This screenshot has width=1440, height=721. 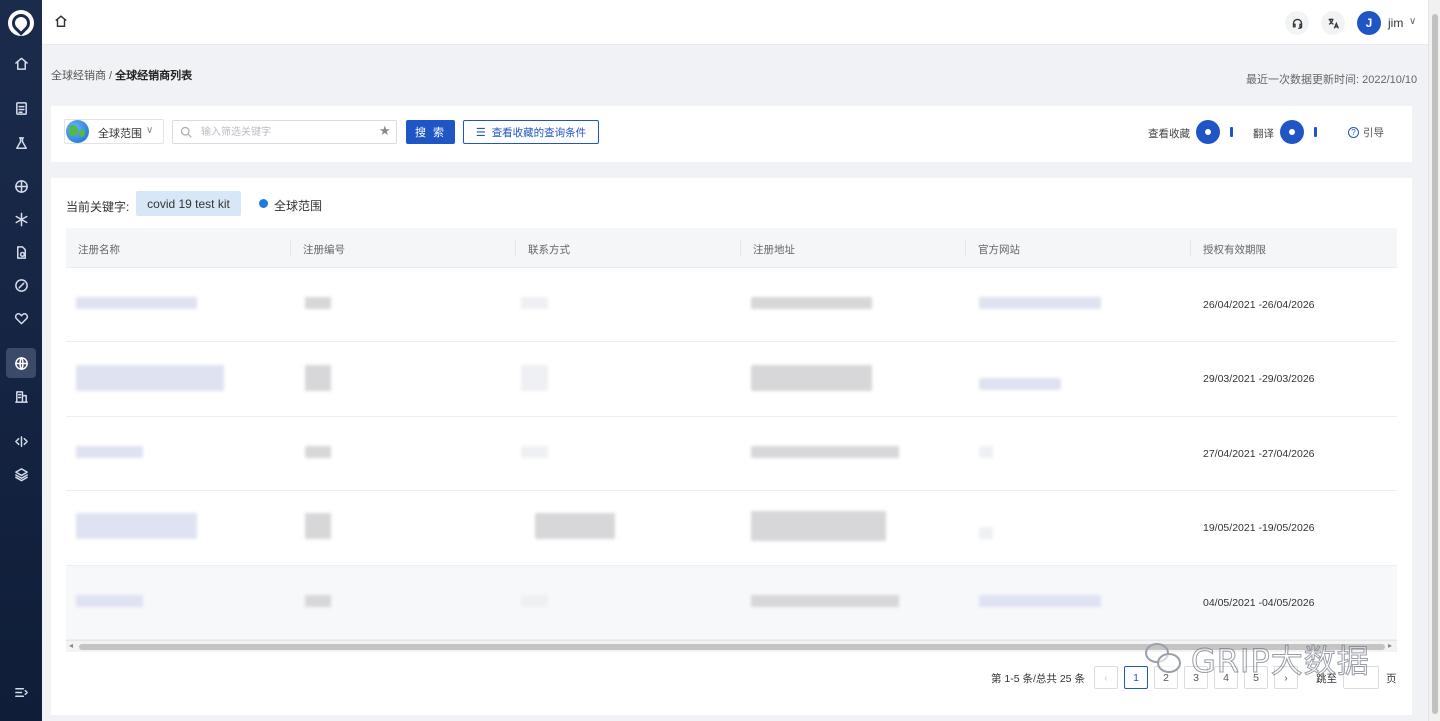 What do you see at coordinates (430, 132) in the screenshot?
I see `search-button: 搜 索` at bounding box center [430, 132].